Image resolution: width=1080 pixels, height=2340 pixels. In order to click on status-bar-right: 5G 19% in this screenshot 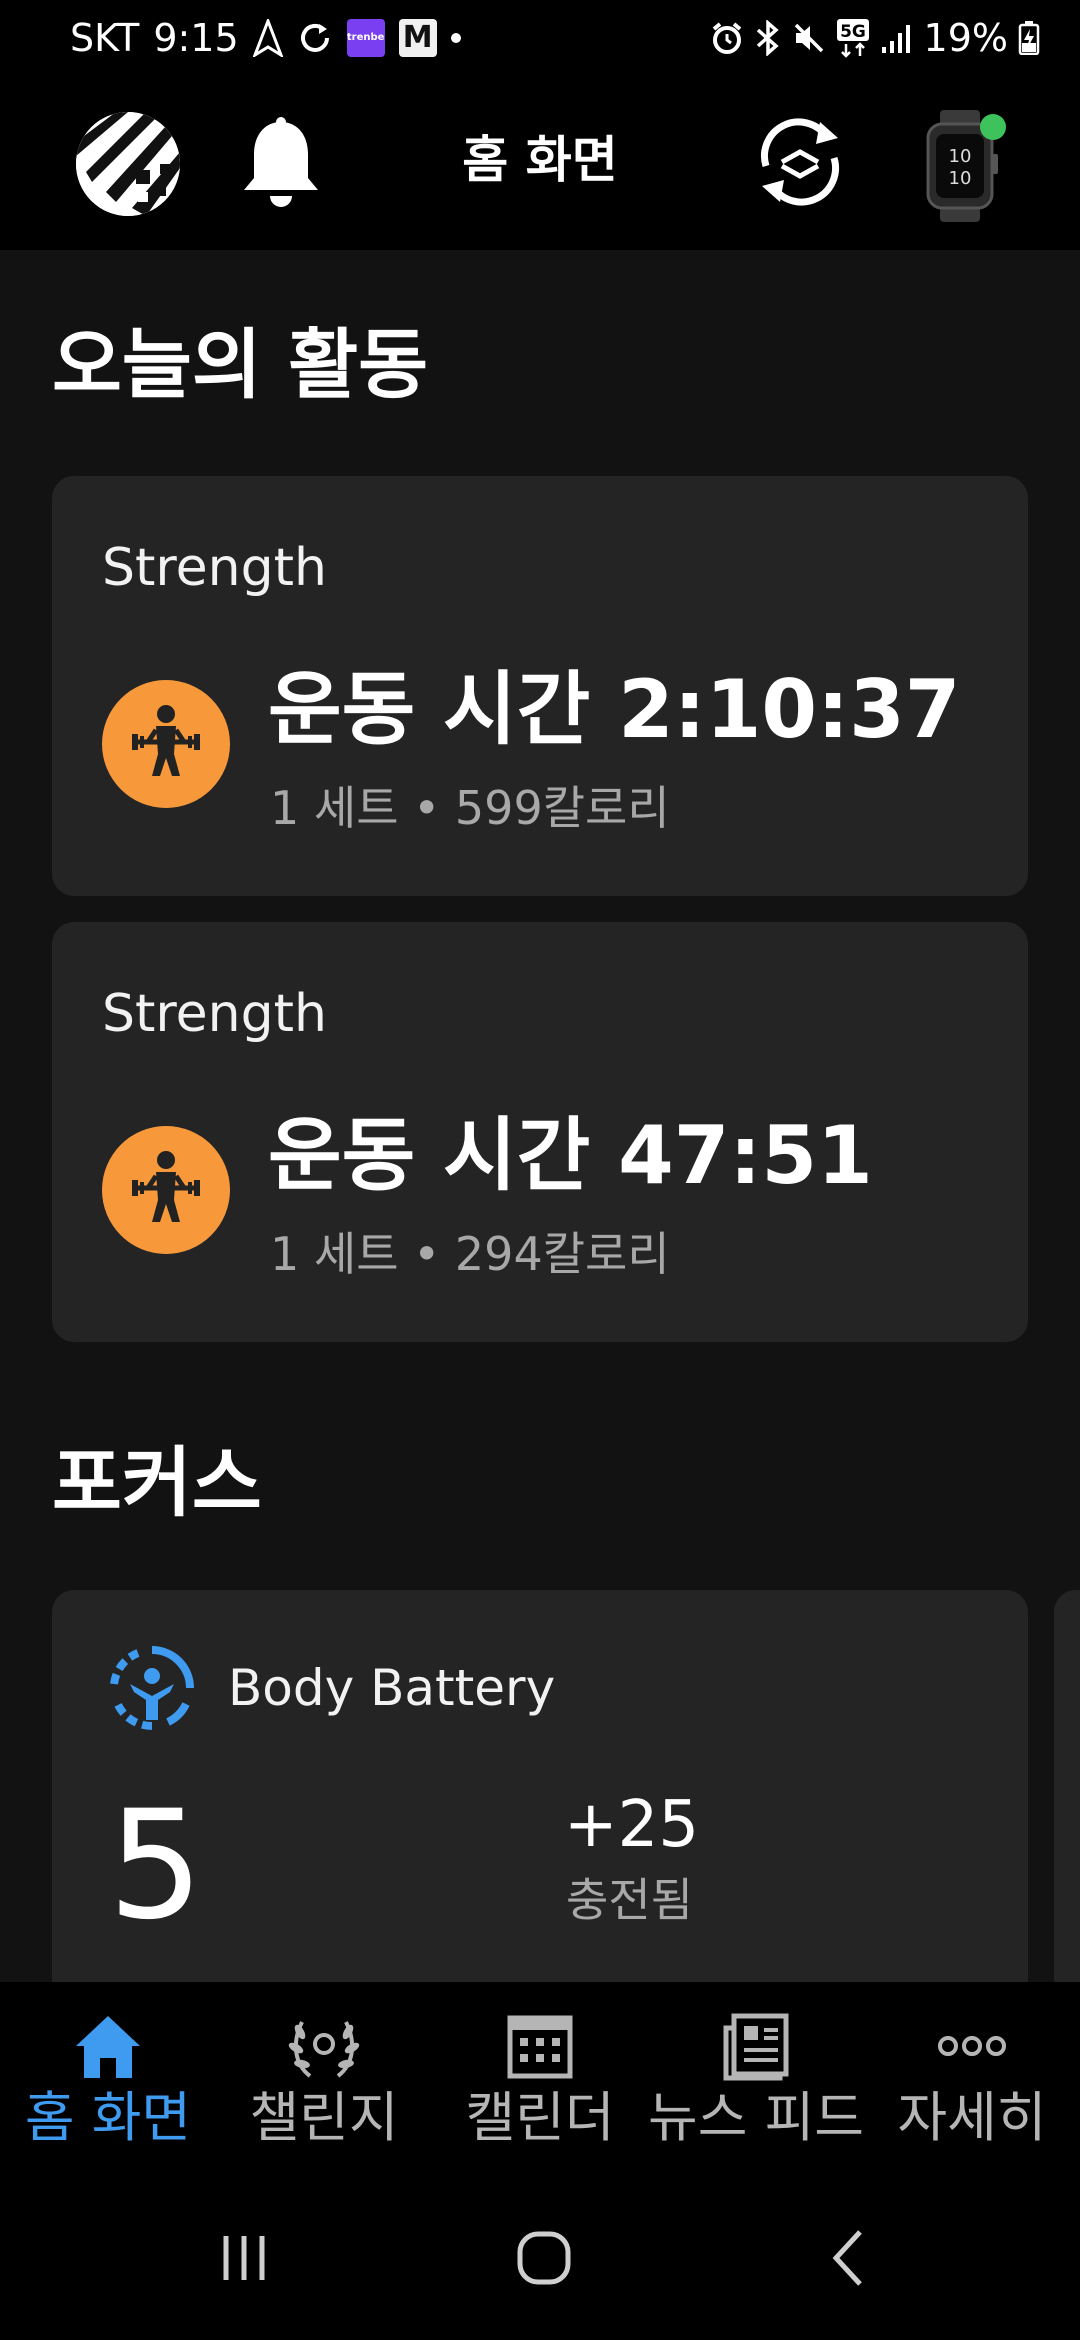, I will do `click(875, 38)`.